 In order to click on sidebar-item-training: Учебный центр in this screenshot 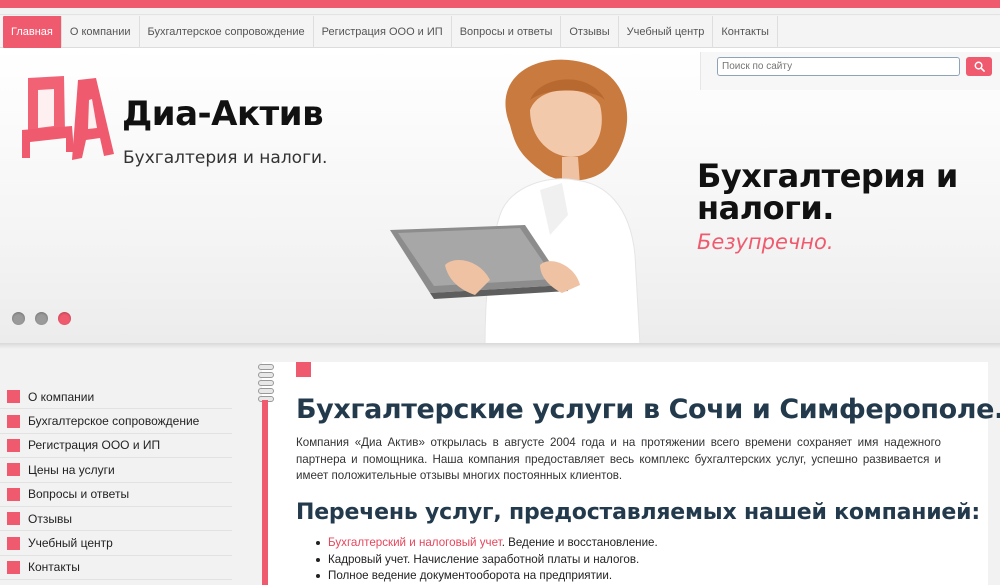, I will do `click(116, 543)`.